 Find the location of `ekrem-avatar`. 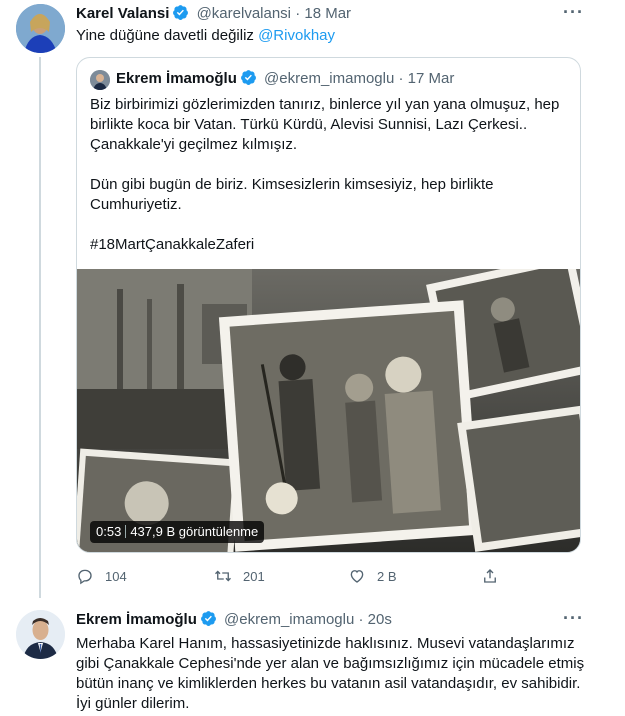

ekrem-avatar is located at coordinates (40, 634).